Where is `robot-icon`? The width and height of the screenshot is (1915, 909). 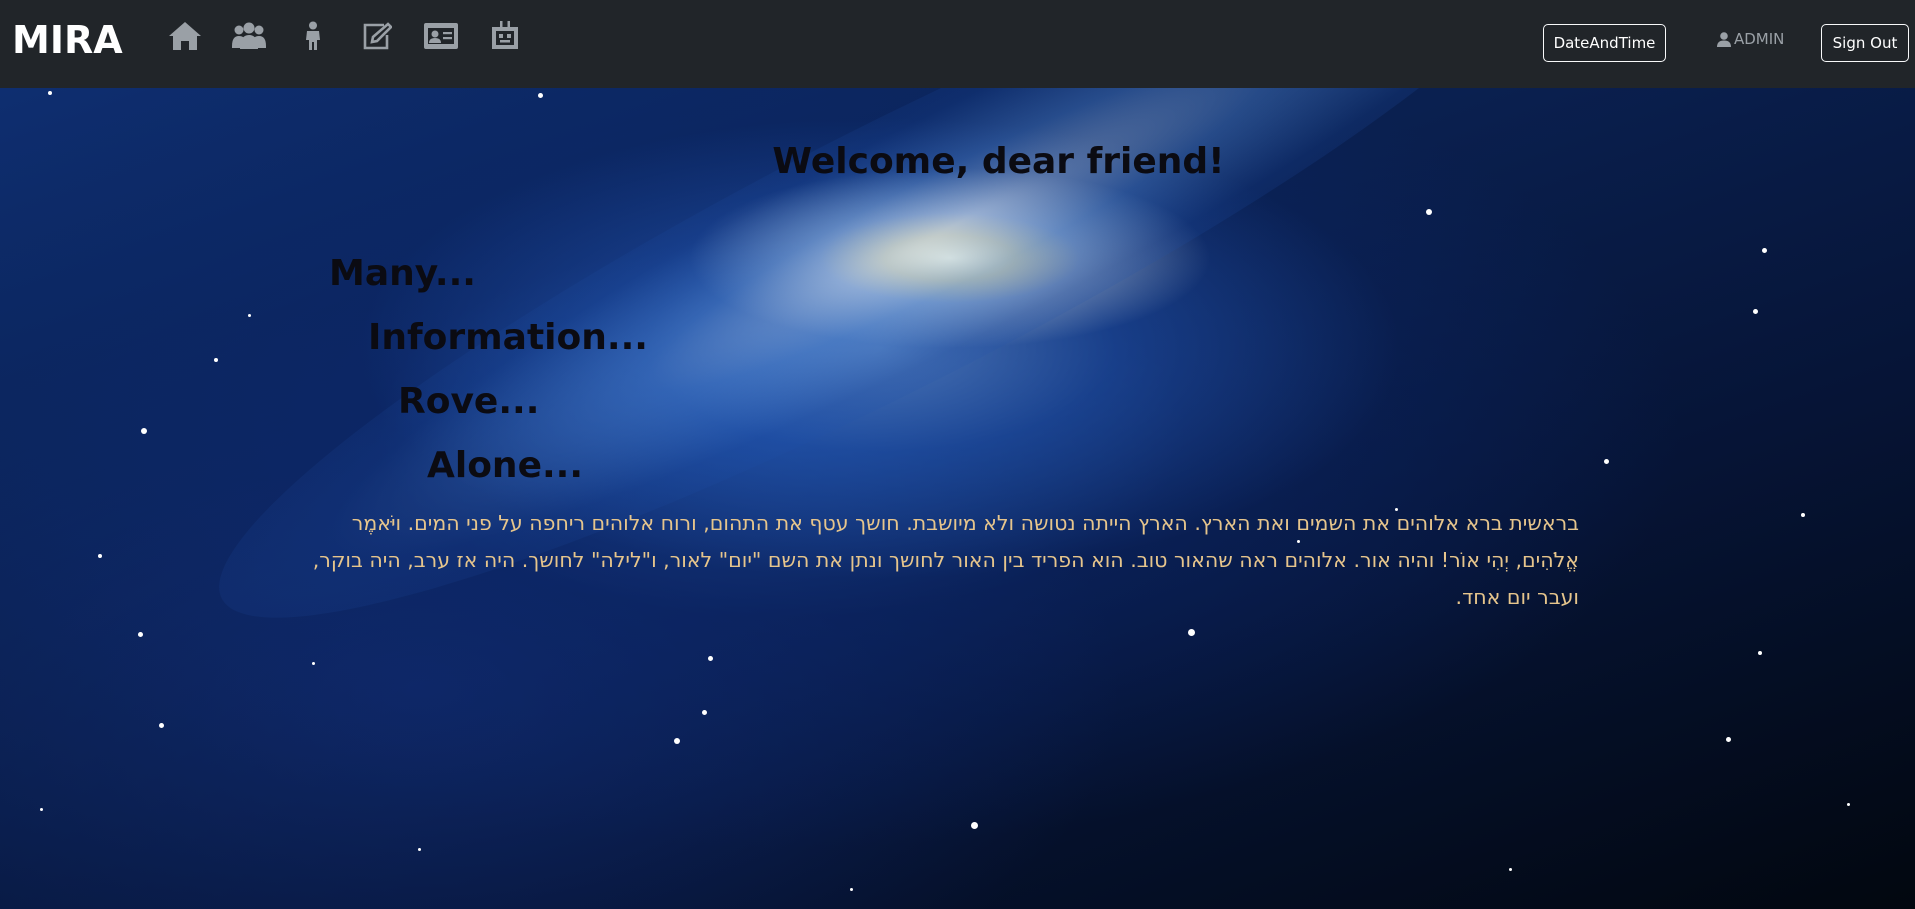
robot-icon is located at coordinates (505, 36).